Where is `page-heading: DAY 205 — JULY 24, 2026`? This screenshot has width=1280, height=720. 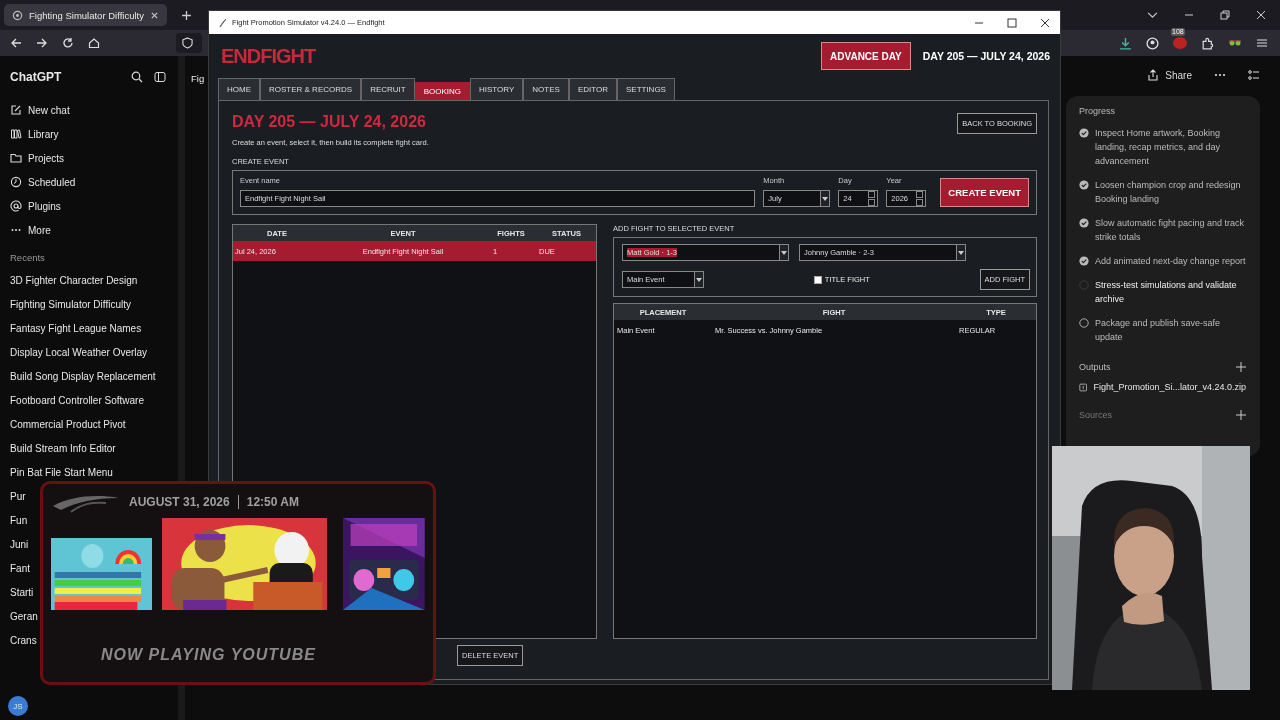 page-heading: DAY 205 — JULY 24, 2026 is located at coordinates (329, 122).